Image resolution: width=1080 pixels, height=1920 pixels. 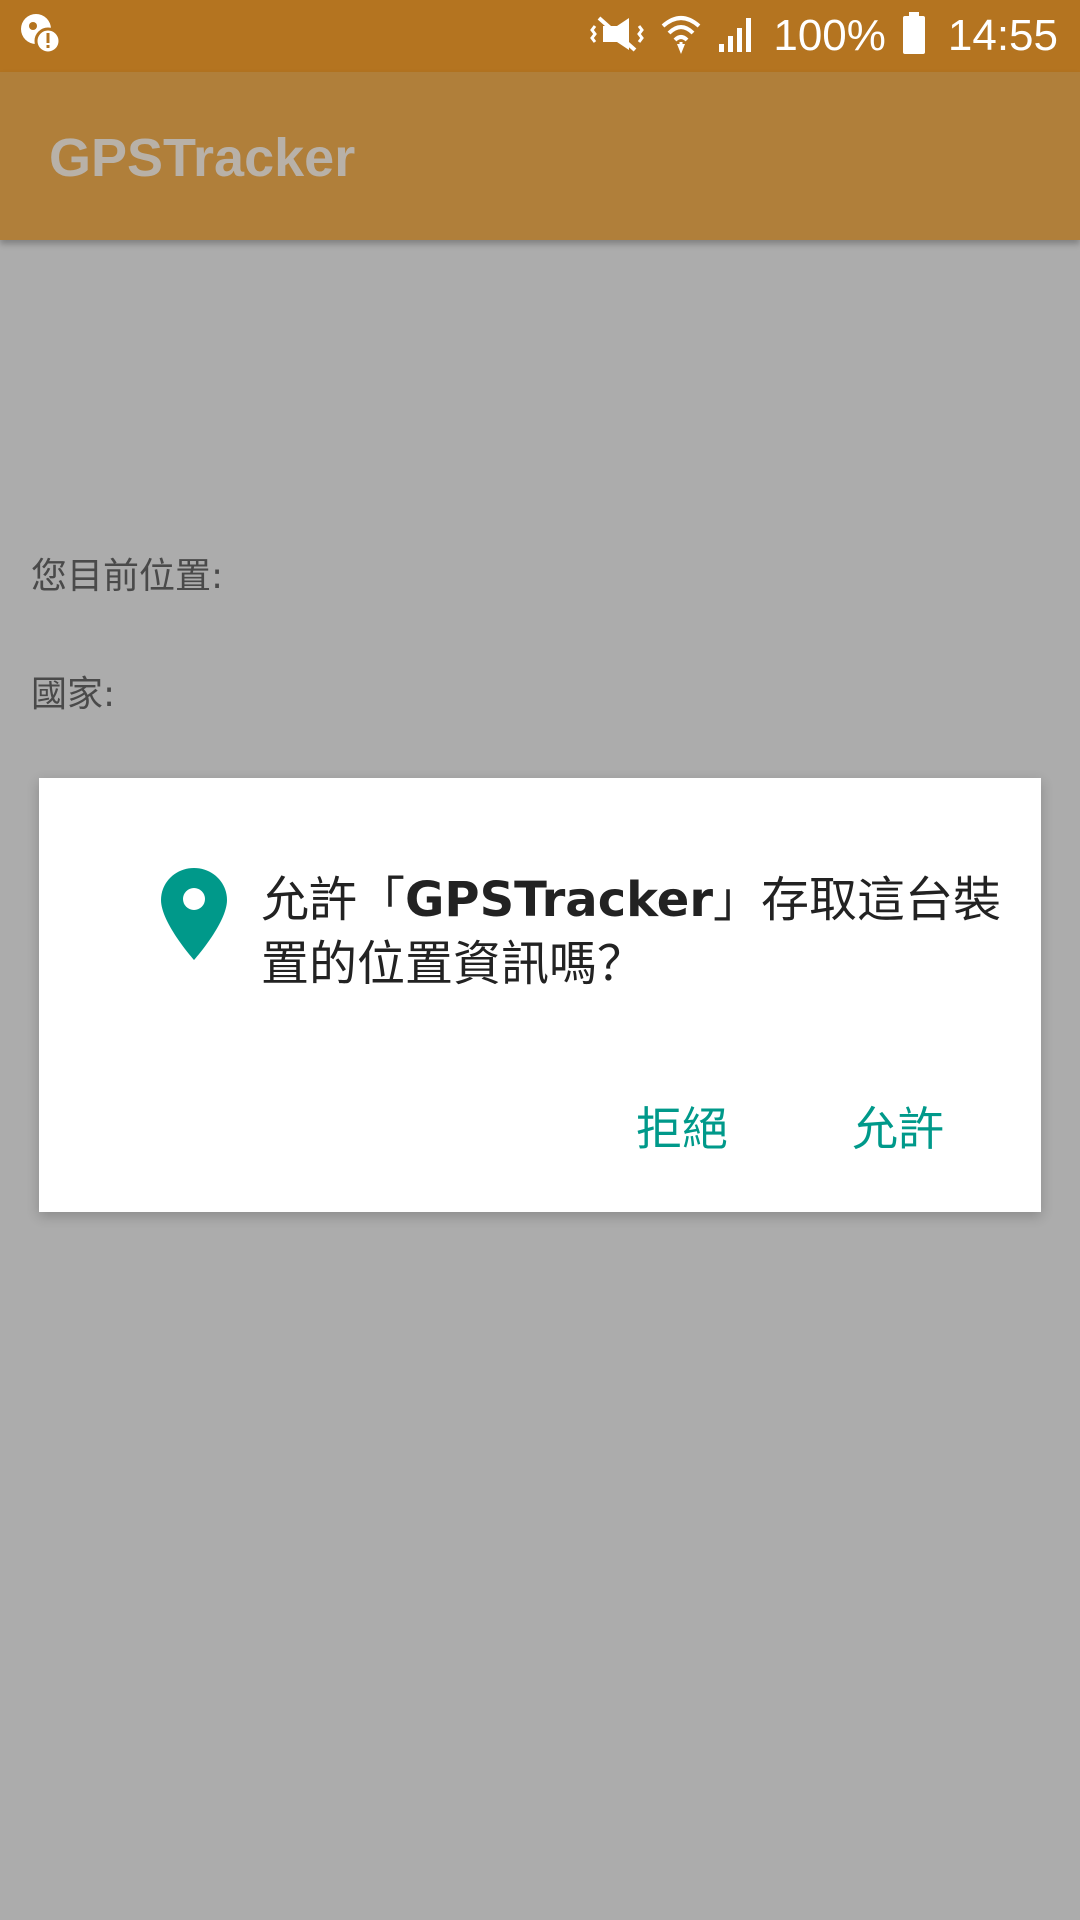 What do you see at coordinates (202, 158) in the screenshot?
I see `app-title: GPSTracker` at bounding box center [202, 158].